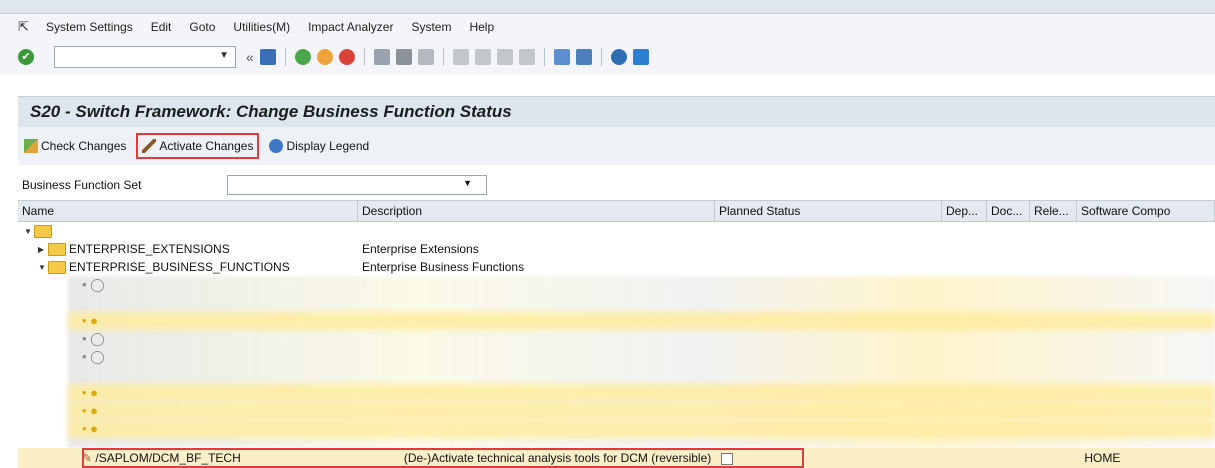  Describe the element at coordinates (618, 57) in the screenshot. I see `help-icon` at that location.